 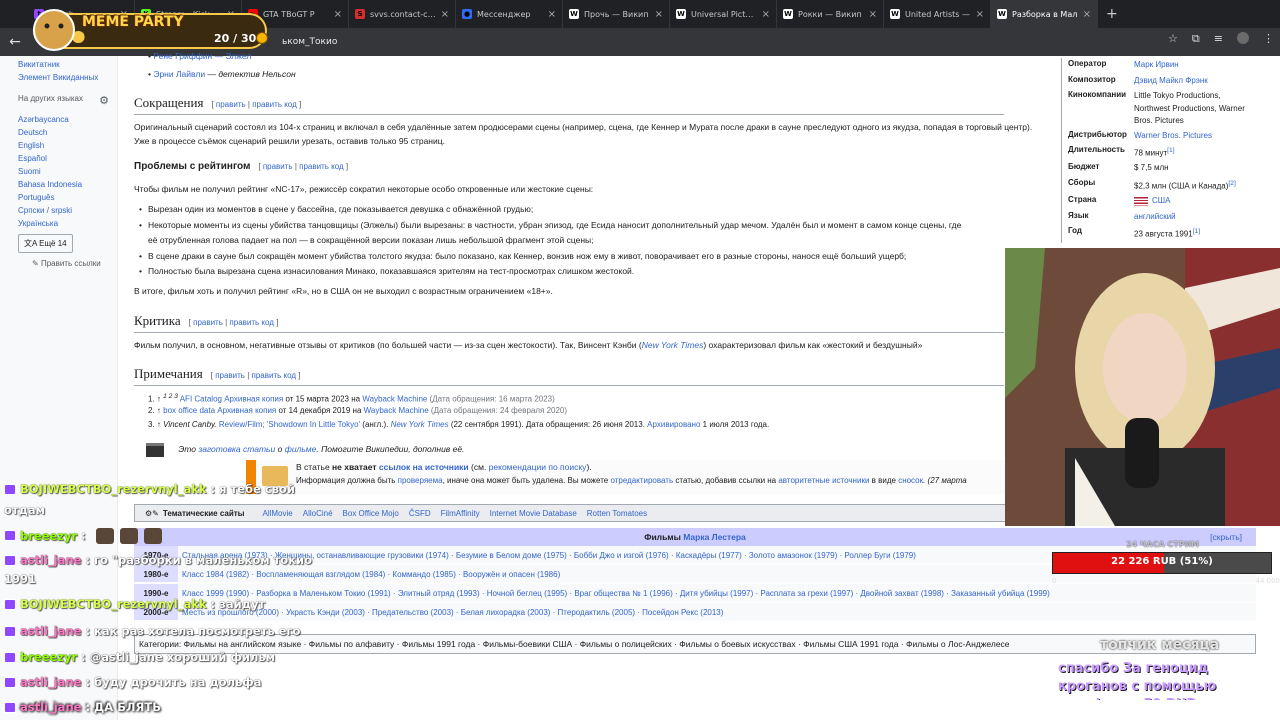 What do you see at coordinates (910, 480) in the screenshot?
I see `footnotes-link: сносок` at bounding box center [910, 480].